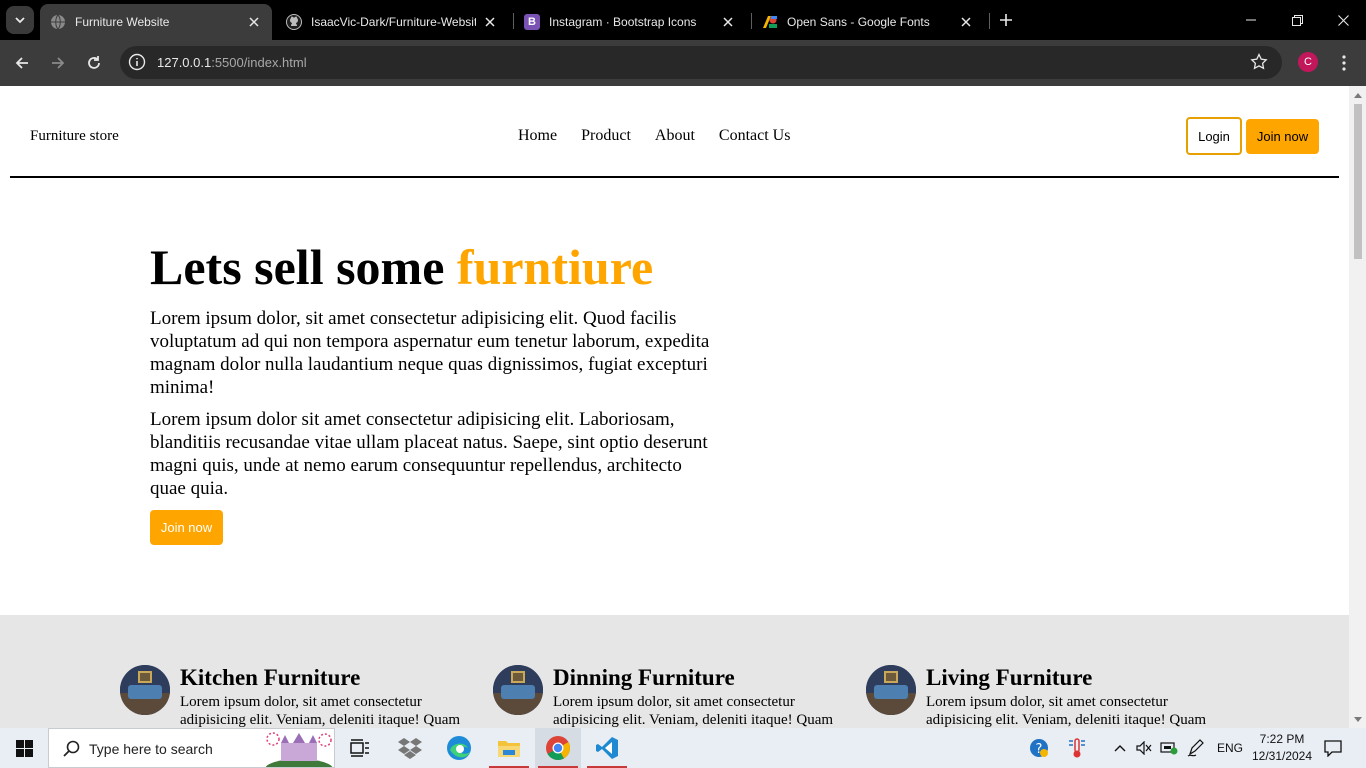  Describe the element at coordinates (122, 22) in the screenshot. I see `tab-title: Furniture Website` at that location.